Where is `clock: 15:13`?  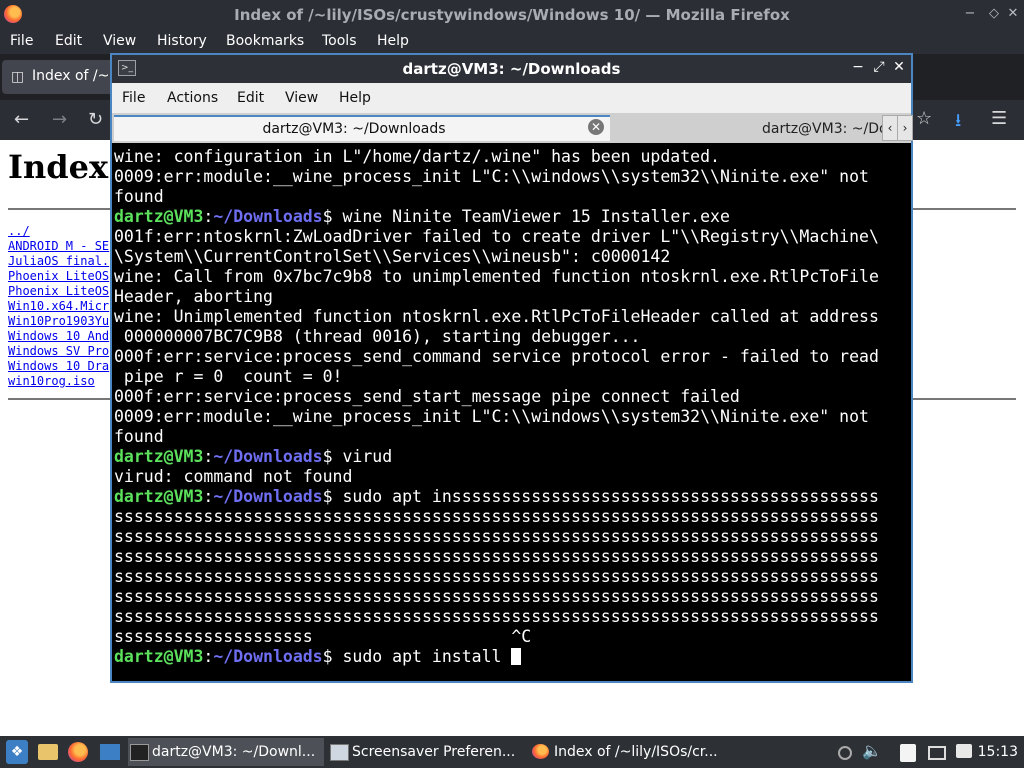
clock: 15:13 is located at coordinates (997, 752).